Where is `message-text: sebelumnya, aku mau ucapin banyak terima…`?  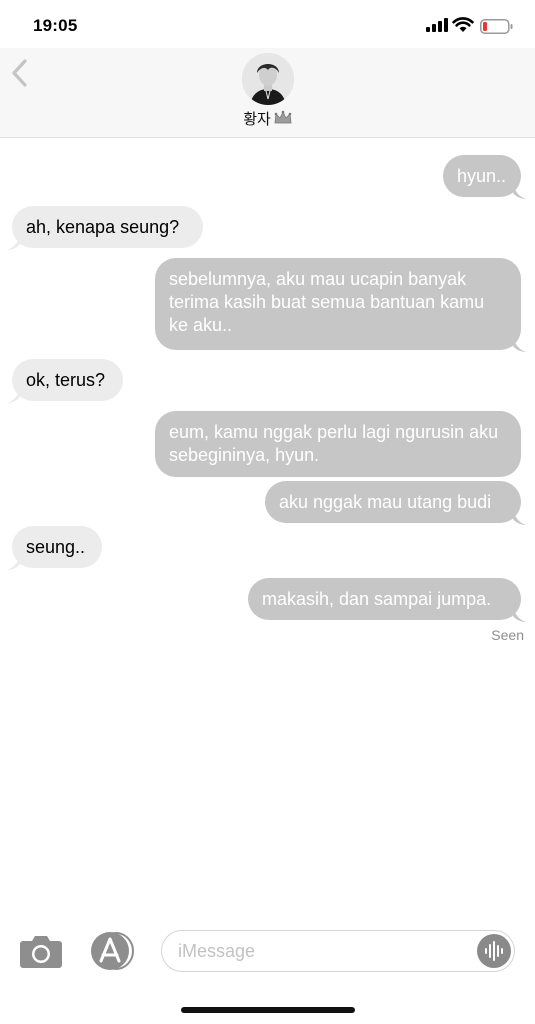 message-text: sebelumnya, aku mau ucapin banyak terima… is located at coordinates (327, 302).